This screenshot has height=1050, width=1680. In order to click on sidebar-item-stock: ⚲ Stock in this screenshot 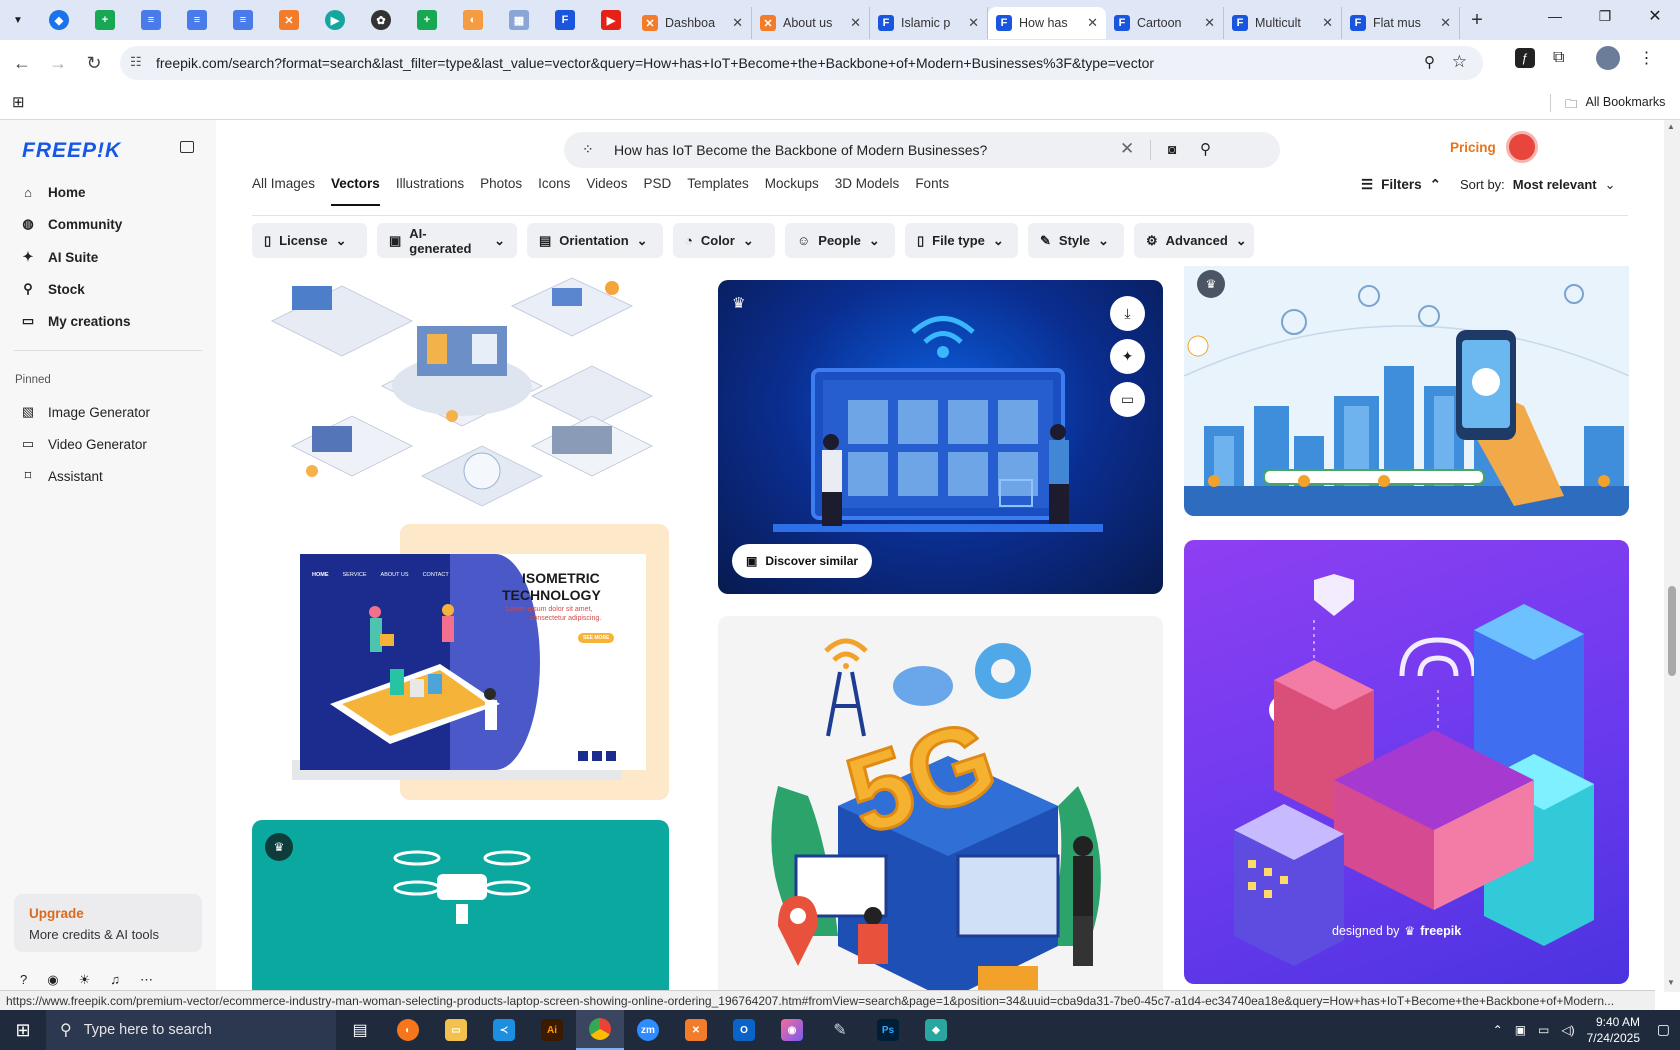, I will do `click(52, 289)`.